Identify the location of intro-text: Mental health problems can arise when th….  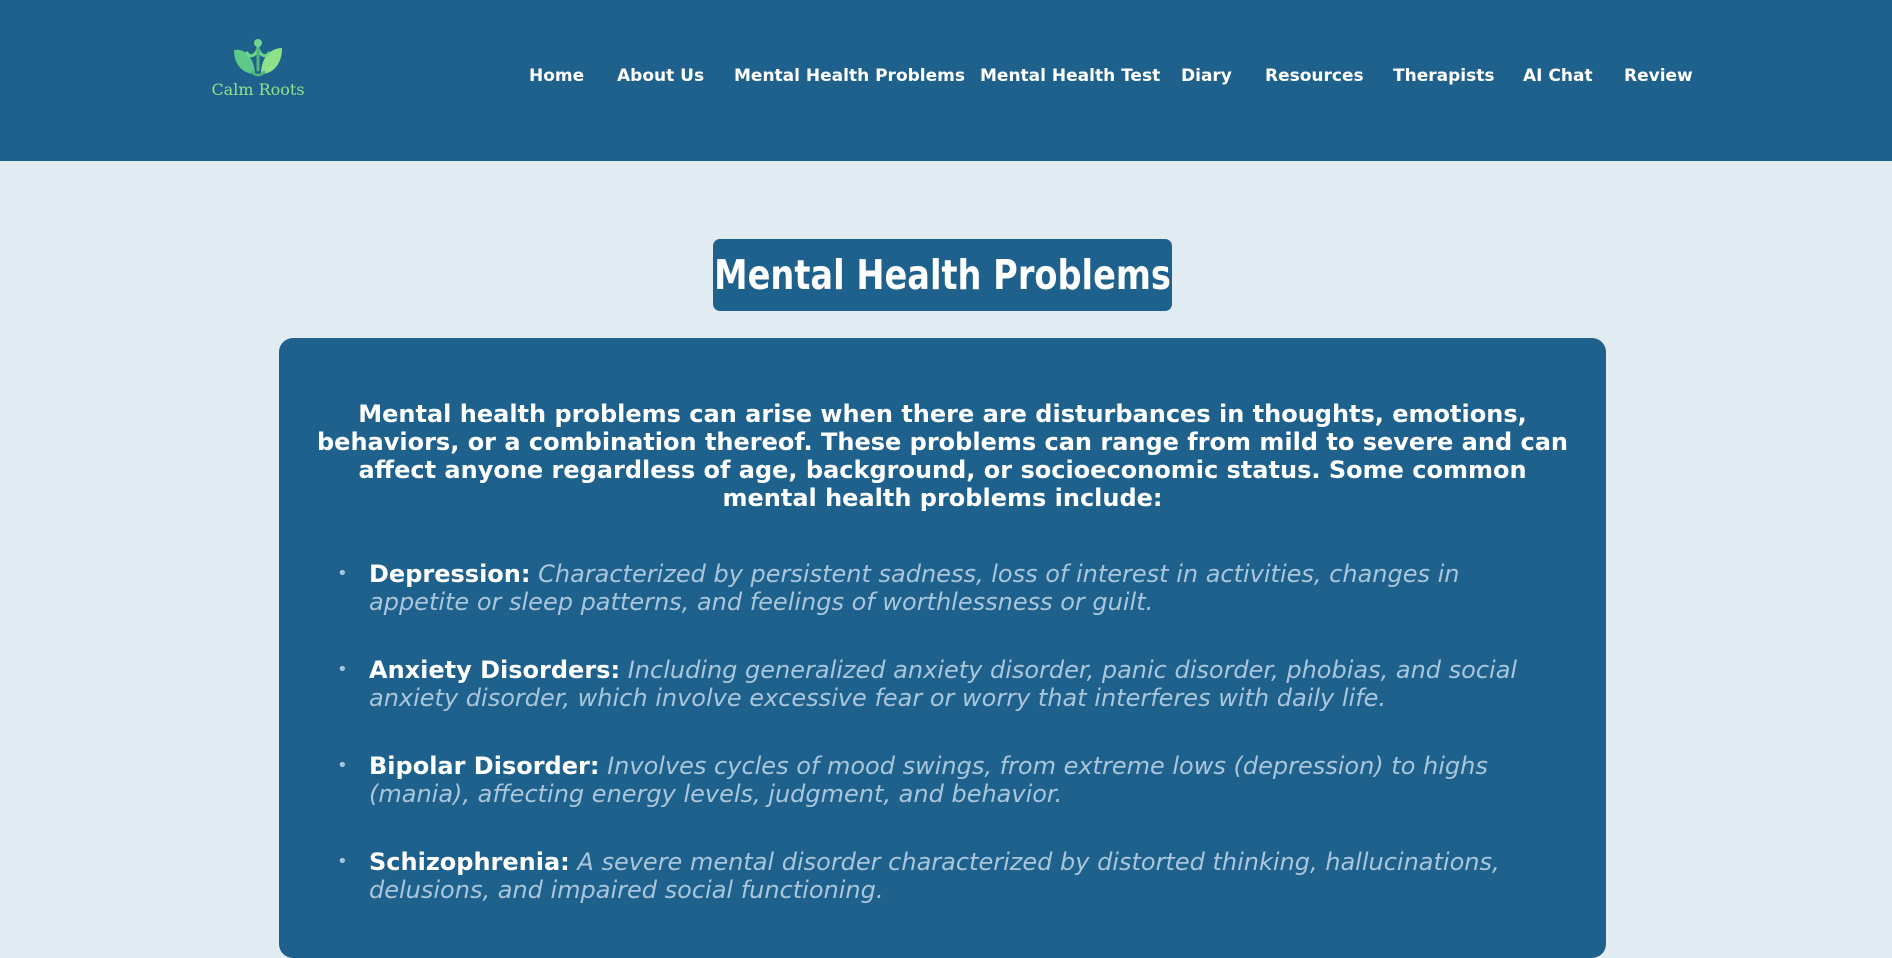
(942, 456).